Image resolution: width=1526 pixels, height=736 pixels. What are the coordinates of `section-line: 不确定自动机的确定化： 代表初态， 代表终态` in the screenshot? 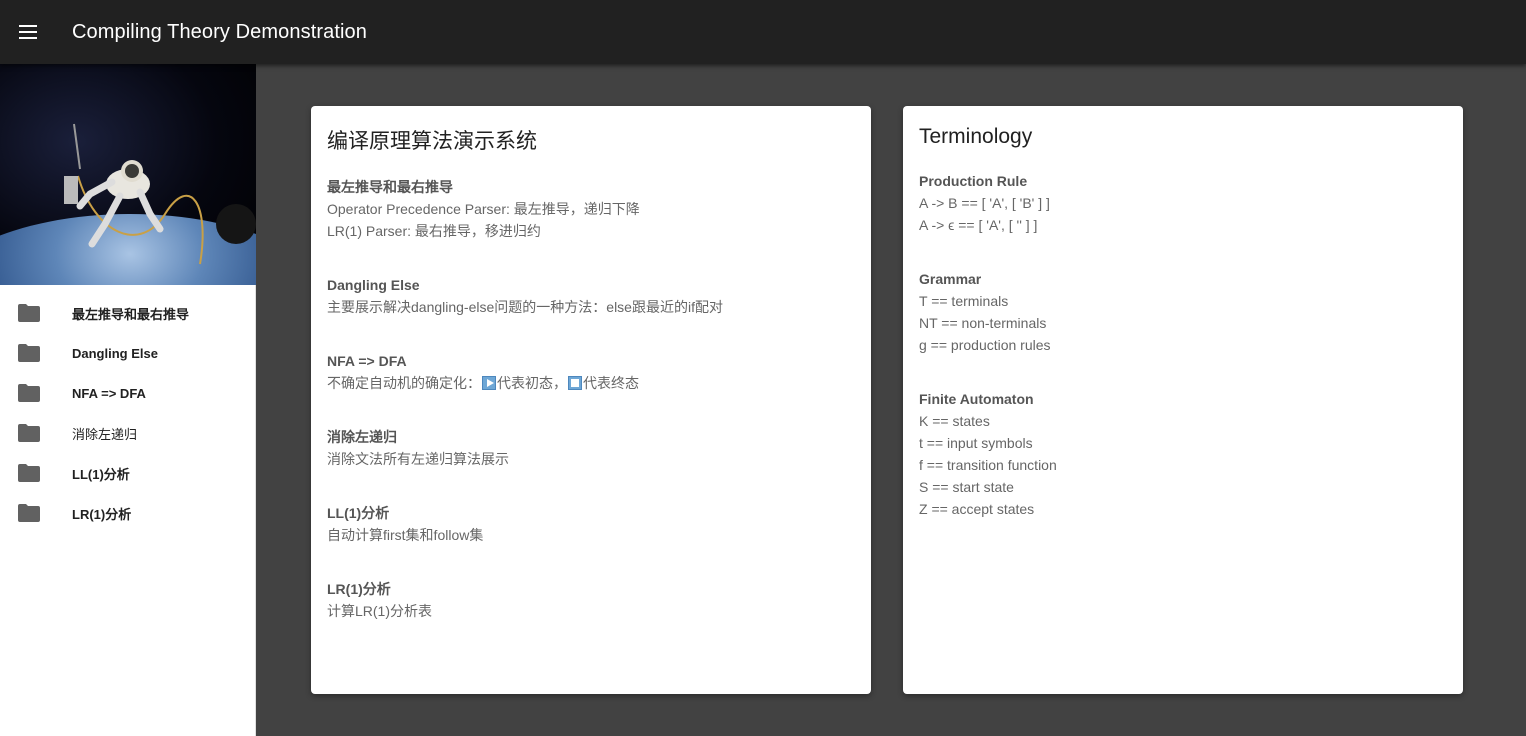 It's located at (591, 383).